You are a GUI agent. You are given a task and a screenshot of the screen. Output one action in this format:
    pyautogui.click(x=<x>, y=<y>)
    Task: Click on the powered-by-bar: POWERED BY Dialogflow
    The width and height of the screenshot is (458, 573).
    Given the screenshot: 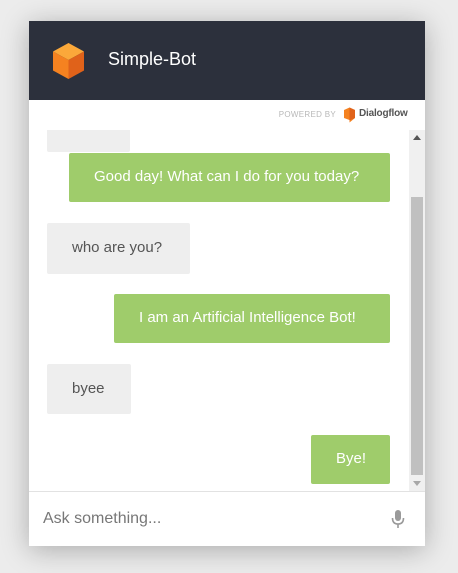 What is the action you would take?
    pyautogui.click(x=227, y=115)
    